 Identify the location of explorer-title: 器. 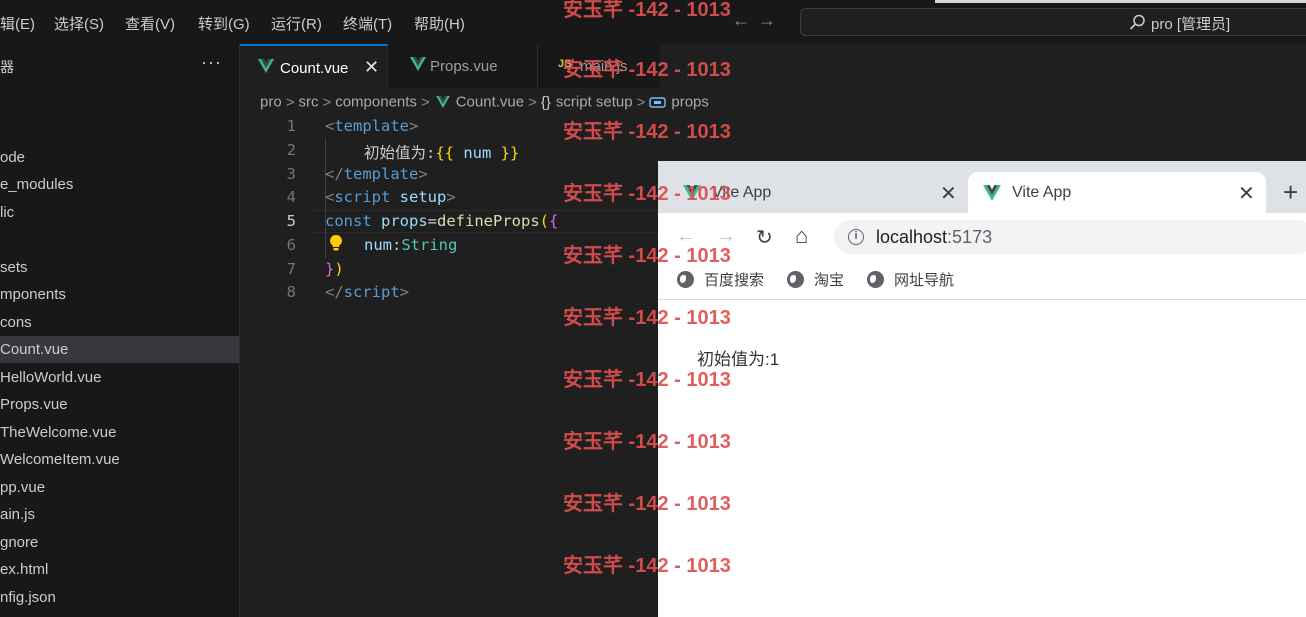
(7, 67).